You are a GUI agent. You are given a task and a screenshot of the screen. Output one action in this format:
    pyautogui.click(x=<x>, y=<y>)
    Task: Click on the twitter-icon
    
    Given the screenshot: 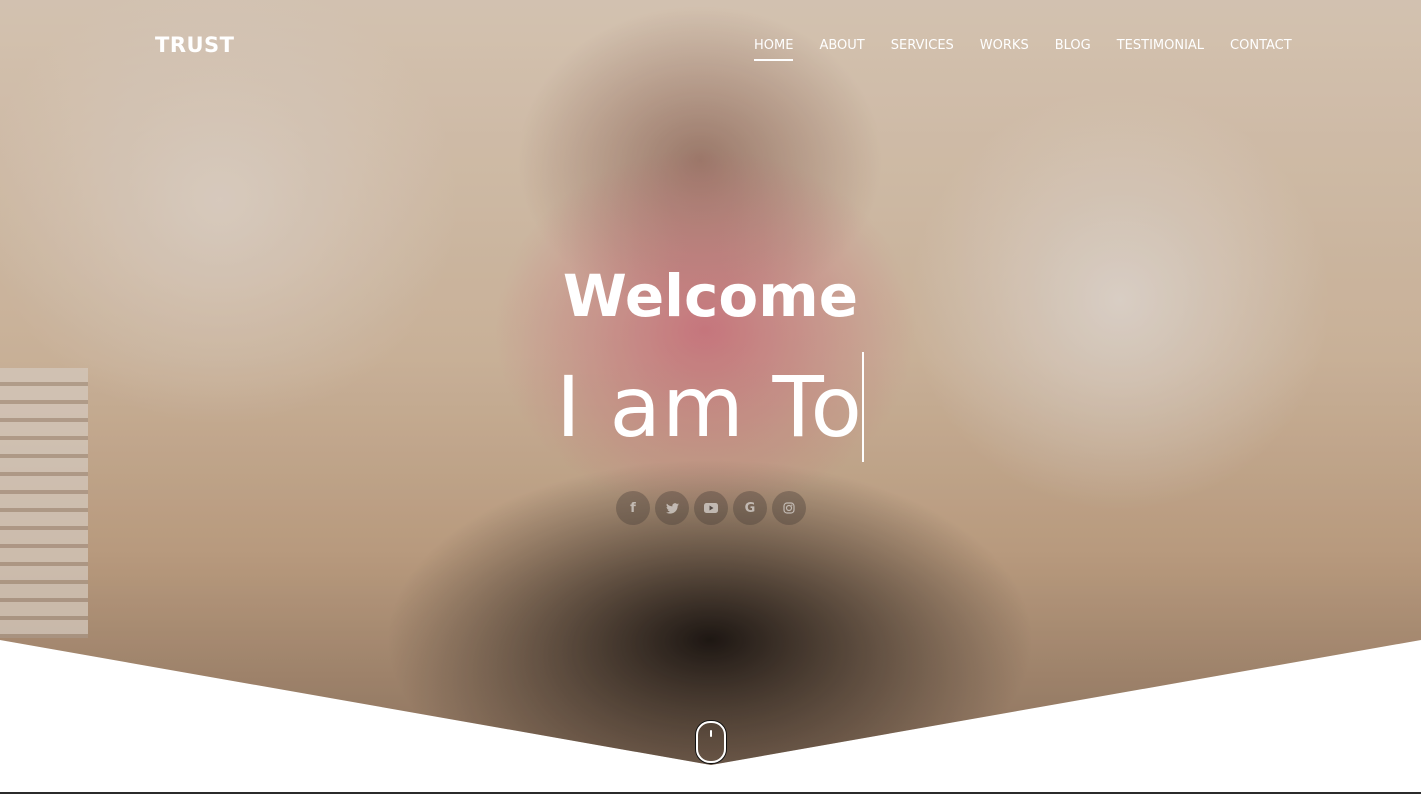 What is the action you would take?
    pyautogui.click(x=672, y=508)
    